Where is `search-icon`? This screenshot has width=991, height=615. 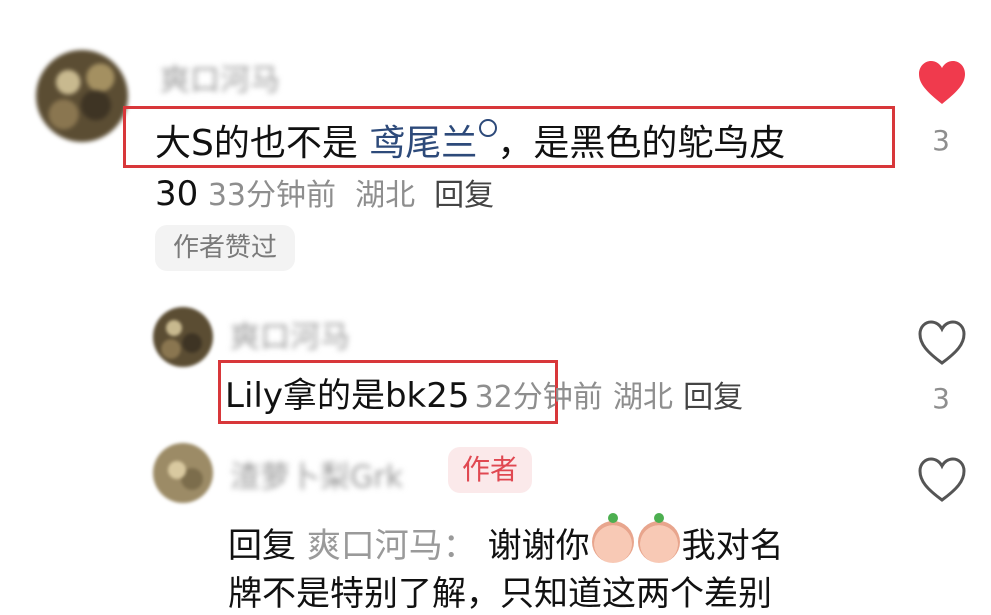 search-icon is located at coordinates (488, 128).